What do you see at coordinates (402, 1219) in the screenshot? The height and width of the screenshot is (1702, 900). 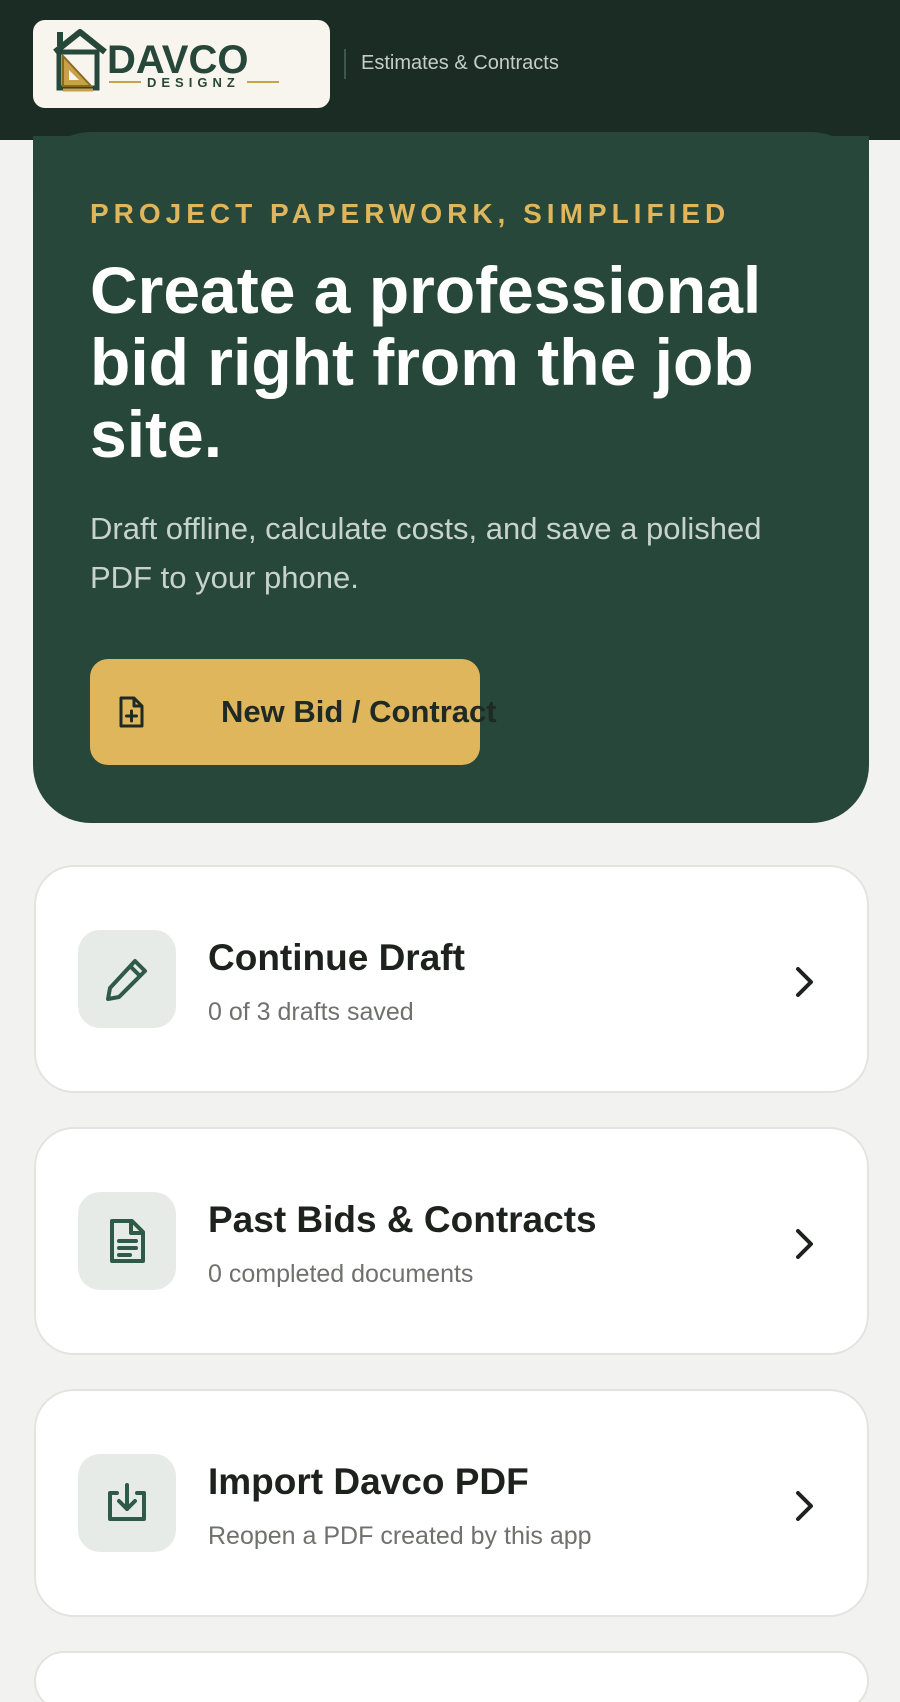 I see `card-title: Past Bids & Contracts` at bounding box center [402, 1219].